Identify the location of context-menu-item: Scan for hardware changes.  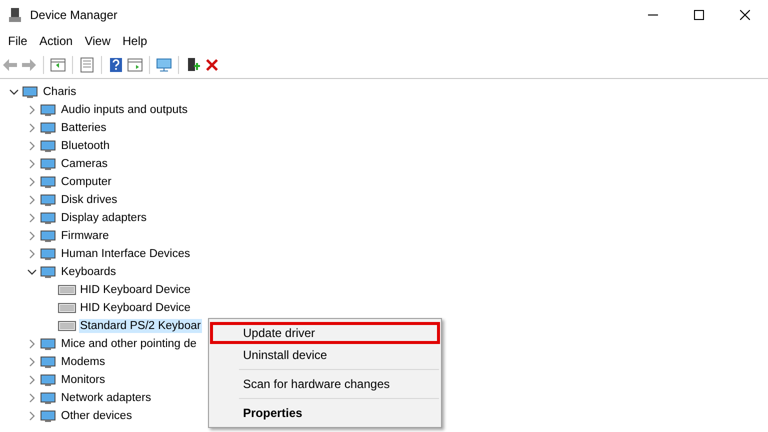
(325, 384).